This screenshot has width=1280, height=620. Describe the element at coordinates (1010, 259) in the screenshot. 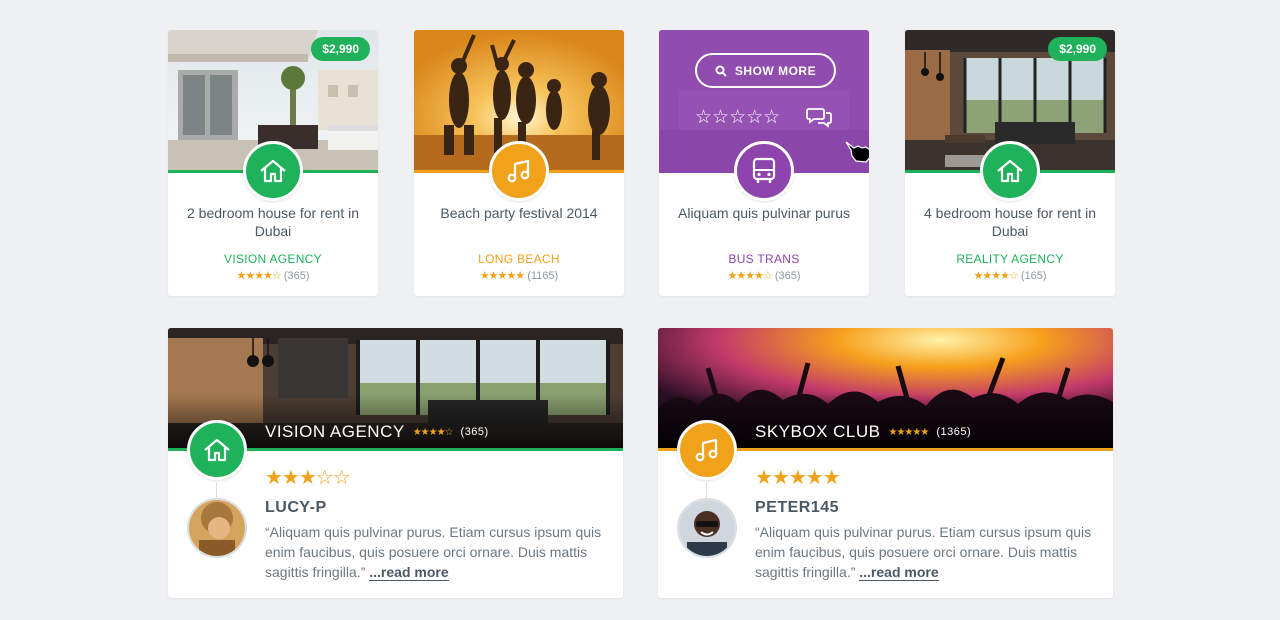

I see `listing-agency: REALITY AGENCY` at that location.